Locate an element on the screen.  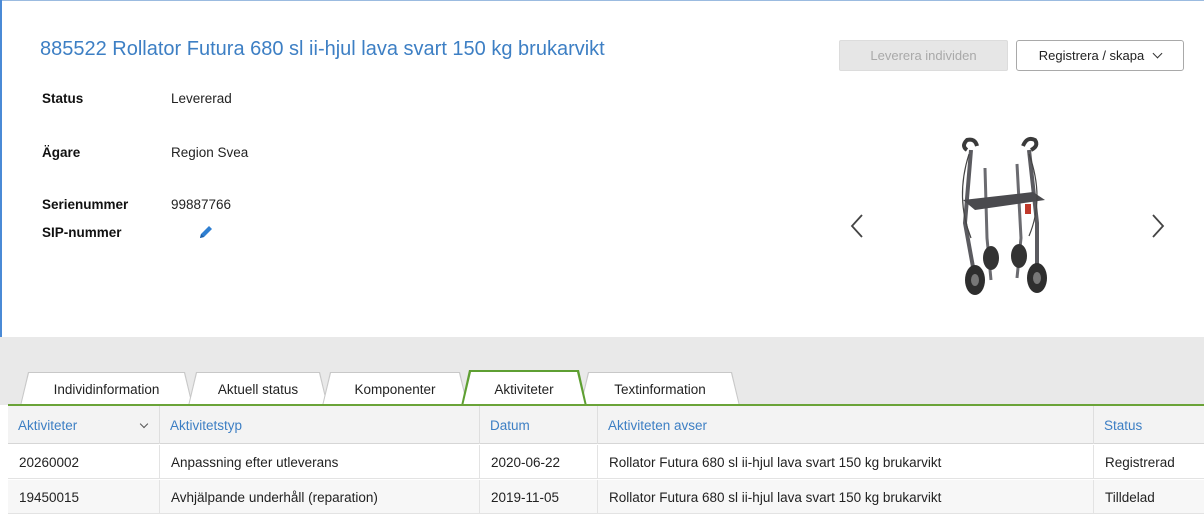
serial-number-value: 99887766 is located at coordinates (201, 204).